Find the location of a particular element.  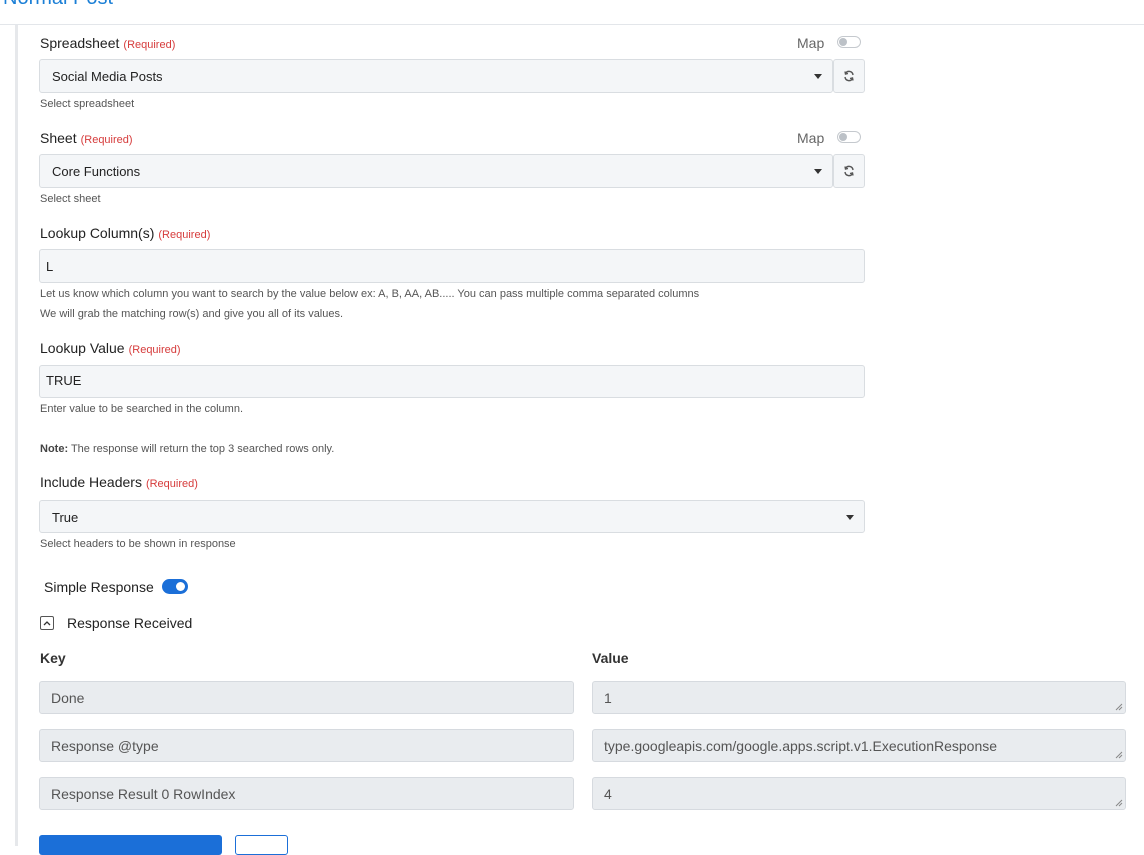

page-title: Normal Post is located at coordinates (58, 5).